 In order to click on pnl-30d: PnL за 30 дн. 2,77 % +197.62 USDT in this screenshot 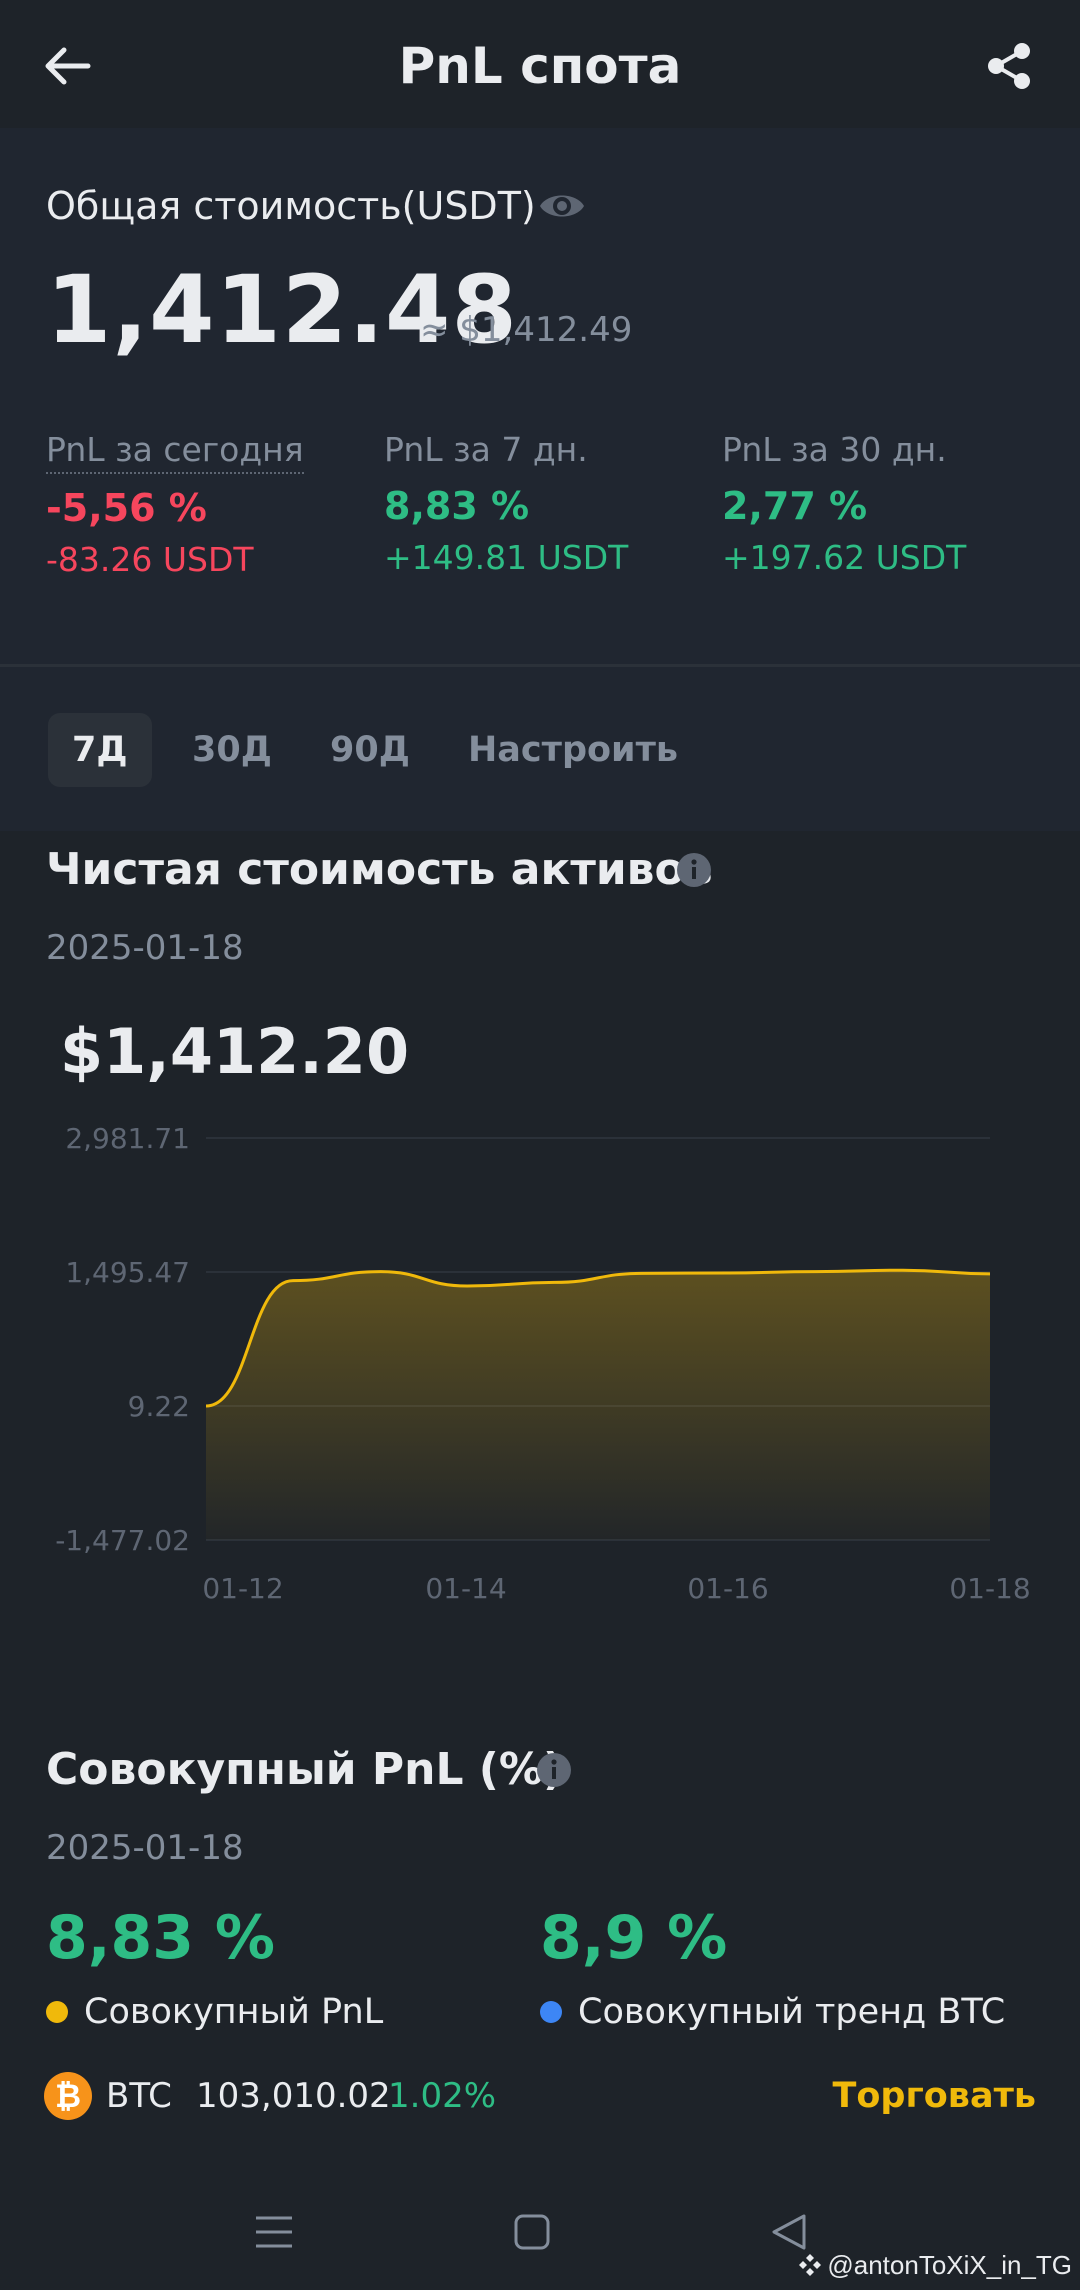, I will do `click(844, 504)`.